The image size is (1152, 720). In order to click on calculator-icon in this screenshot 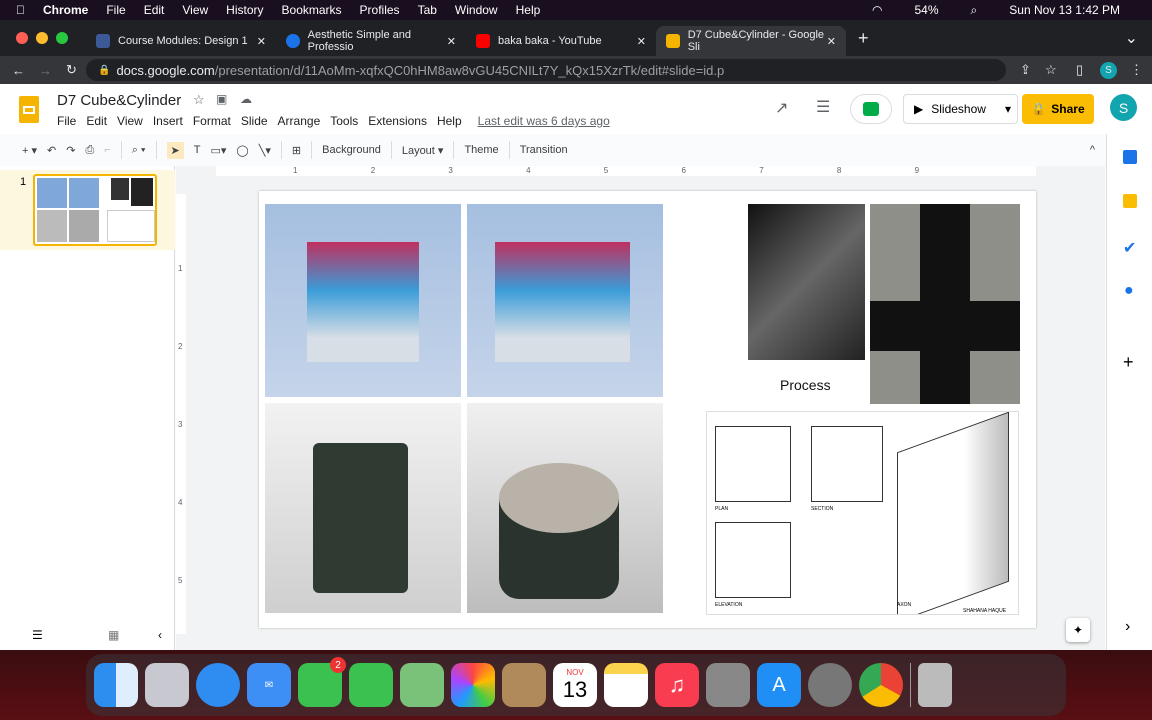, I will do `click(728, 685)`.